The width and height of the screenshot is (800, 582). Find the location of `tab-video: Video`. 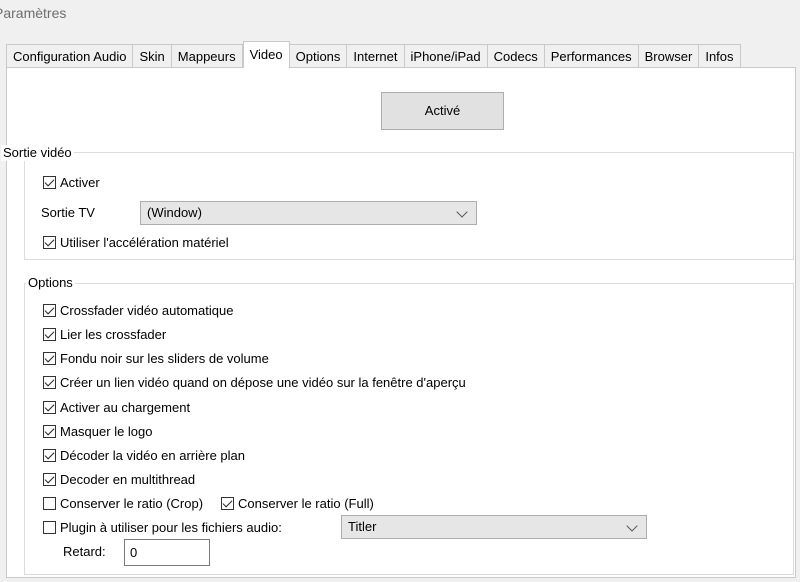

tab-video: Video is located at coordinates (266, 54).